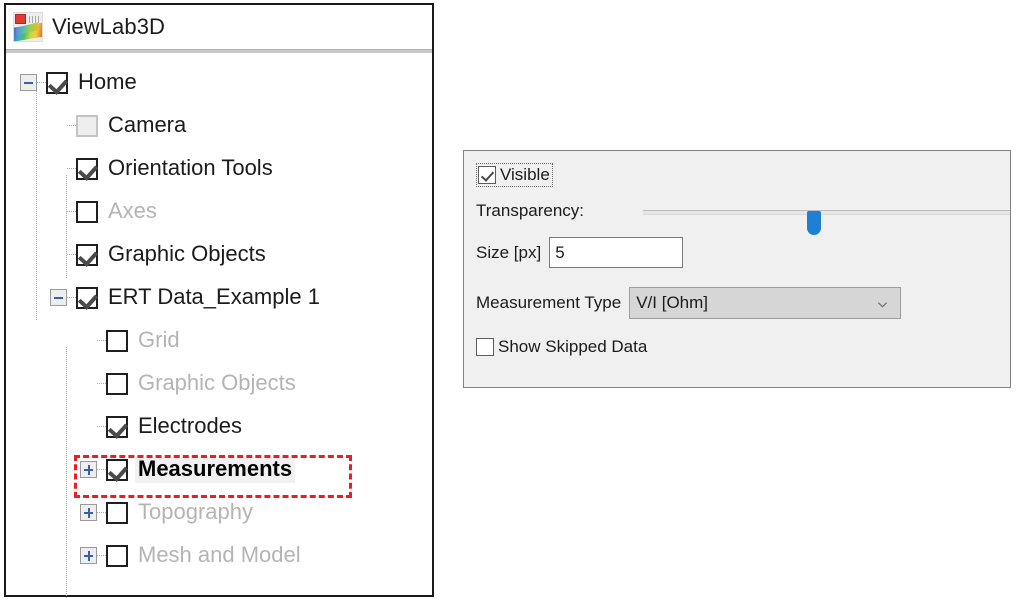 Image resolution: width=1019 pixels, height=607 pixels. I want to click on size-row: Size [px], so click(580, 252).